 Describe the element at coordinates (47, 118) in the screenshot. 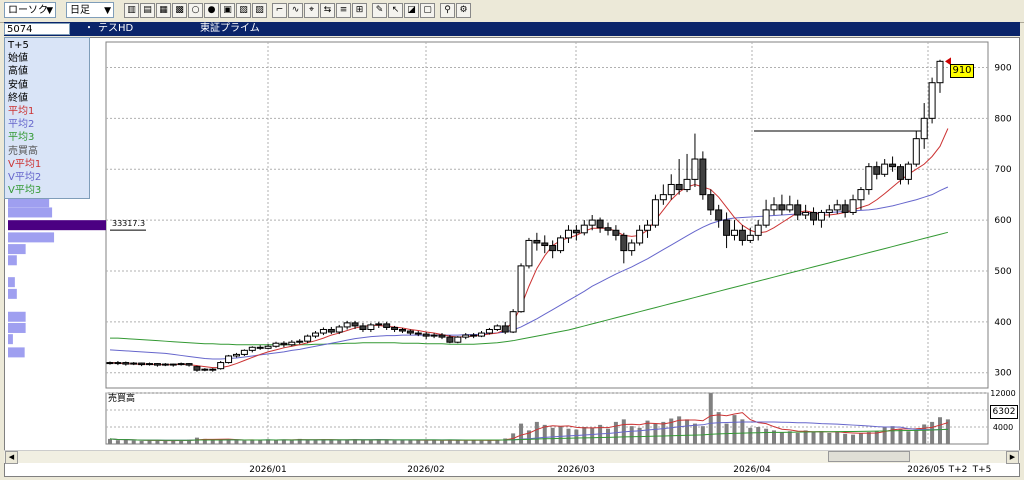

I see `legend-panel: T+5 始値 高値 安値 終値 平均1 平均2 平均3 売買高 V平均1 V平均2 V平均3` at that location.